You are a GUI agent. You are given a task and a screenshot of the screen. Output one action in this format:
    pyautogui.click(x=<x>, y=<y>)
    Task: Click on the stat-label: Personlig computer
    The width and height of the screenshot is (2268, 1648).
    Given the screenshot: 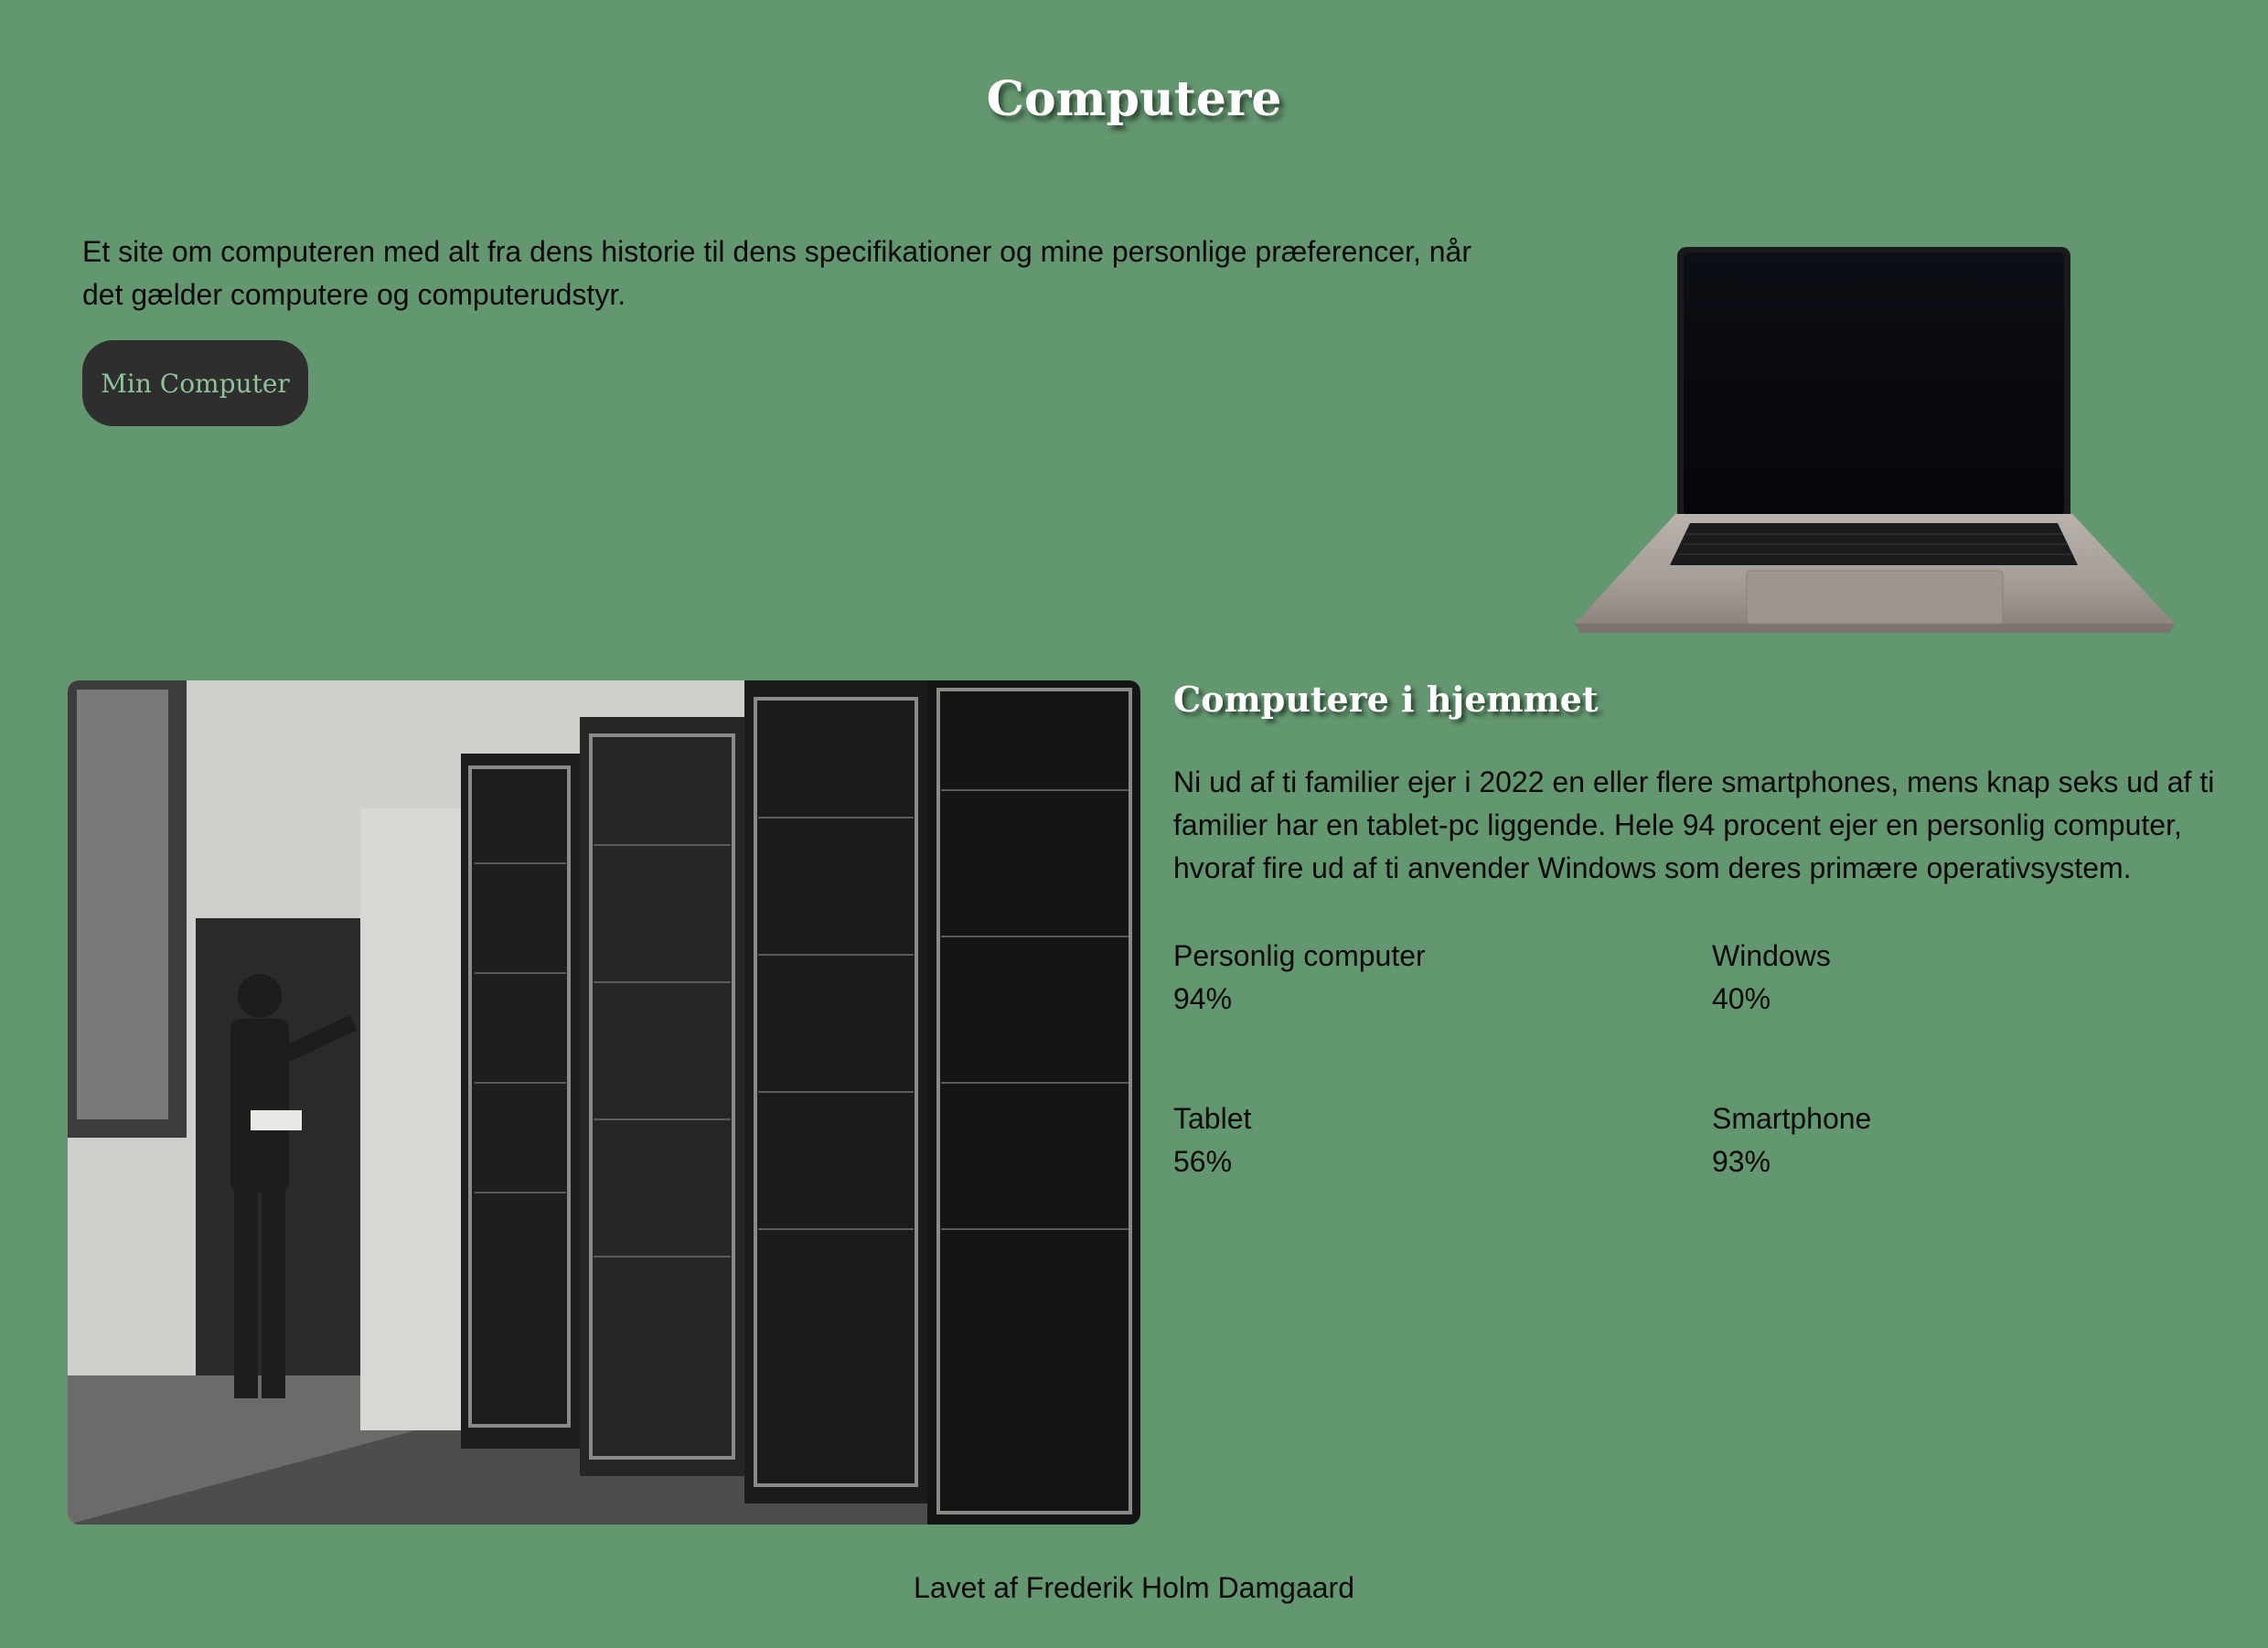 What is the action you would take?
    pyautogui.click(x=1299, y=955)
    